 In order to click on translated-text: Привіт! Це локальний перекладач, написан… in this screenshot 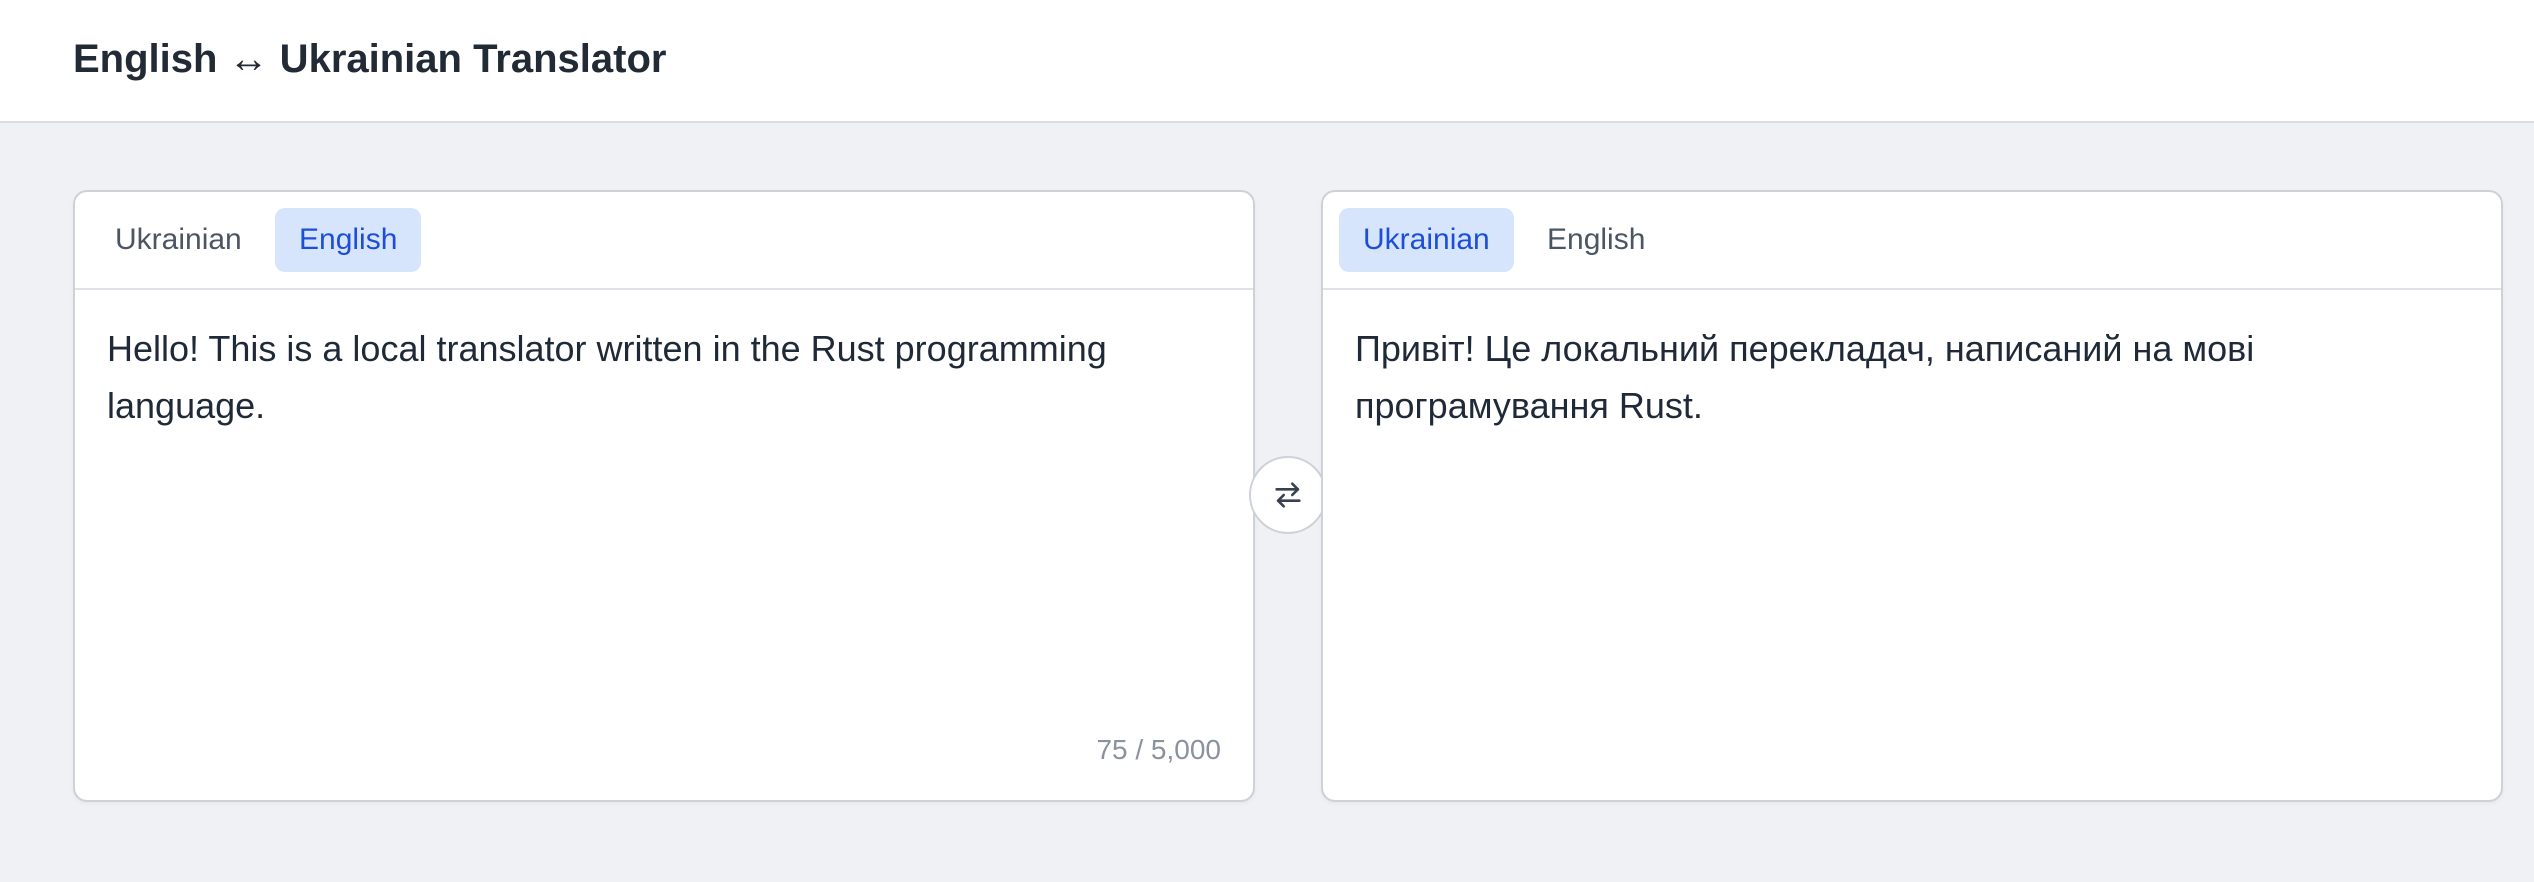, I will do `click(1805, 377)`.